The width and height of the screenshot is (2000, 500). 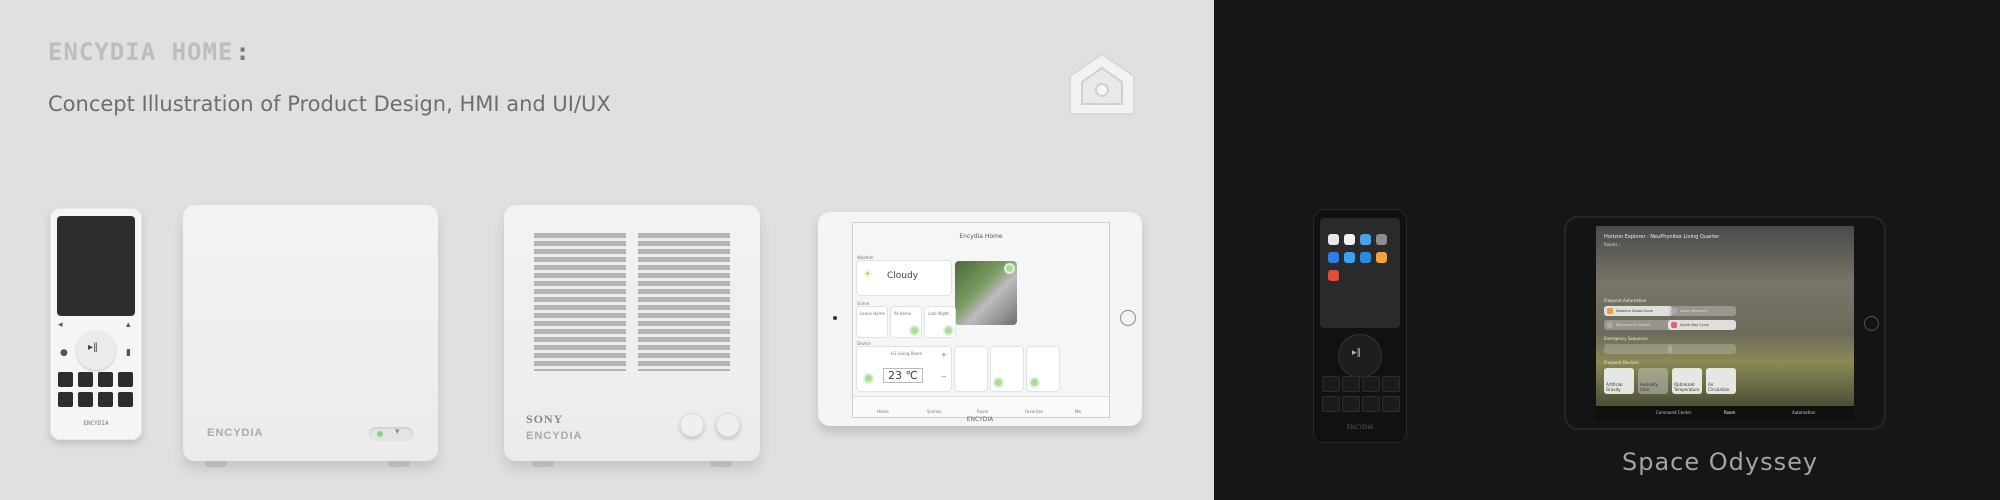 I want to click on scene-card: Late Night, so click(x=940, y=322).